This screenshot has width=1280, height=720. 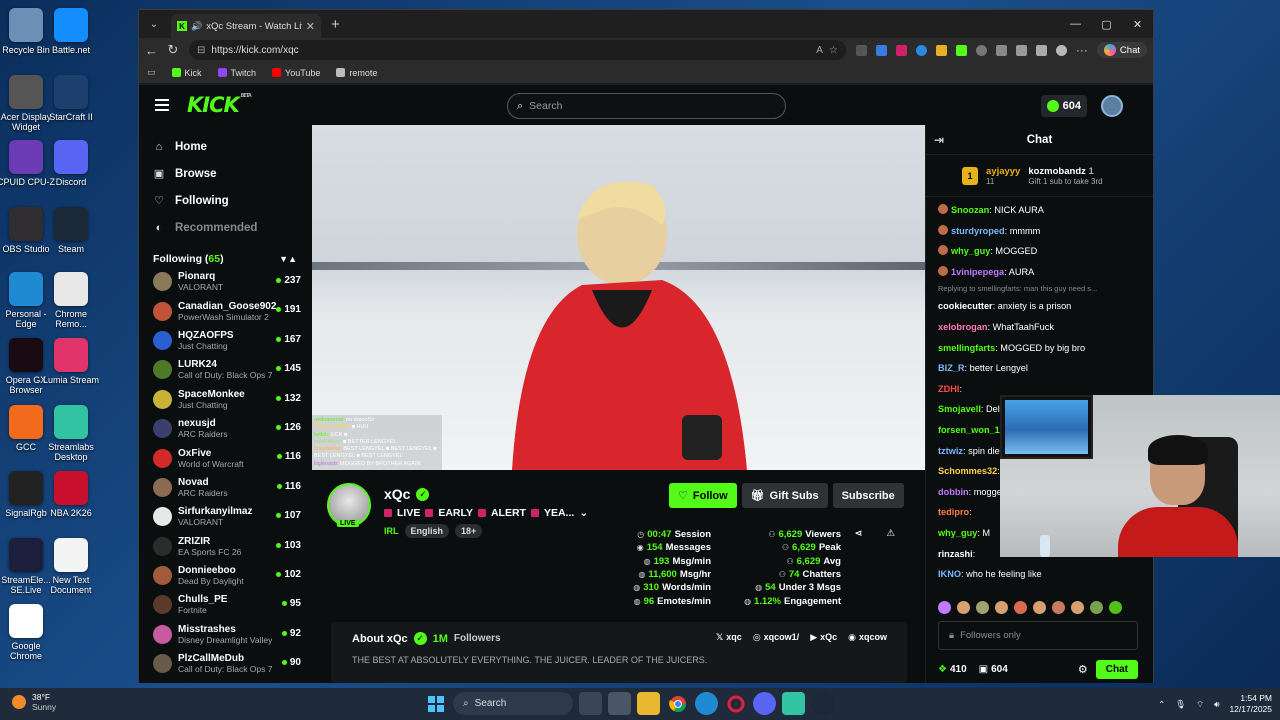 I want to click on sidebar-item-browse: ▣ Browse, so click(x=229, y=173).